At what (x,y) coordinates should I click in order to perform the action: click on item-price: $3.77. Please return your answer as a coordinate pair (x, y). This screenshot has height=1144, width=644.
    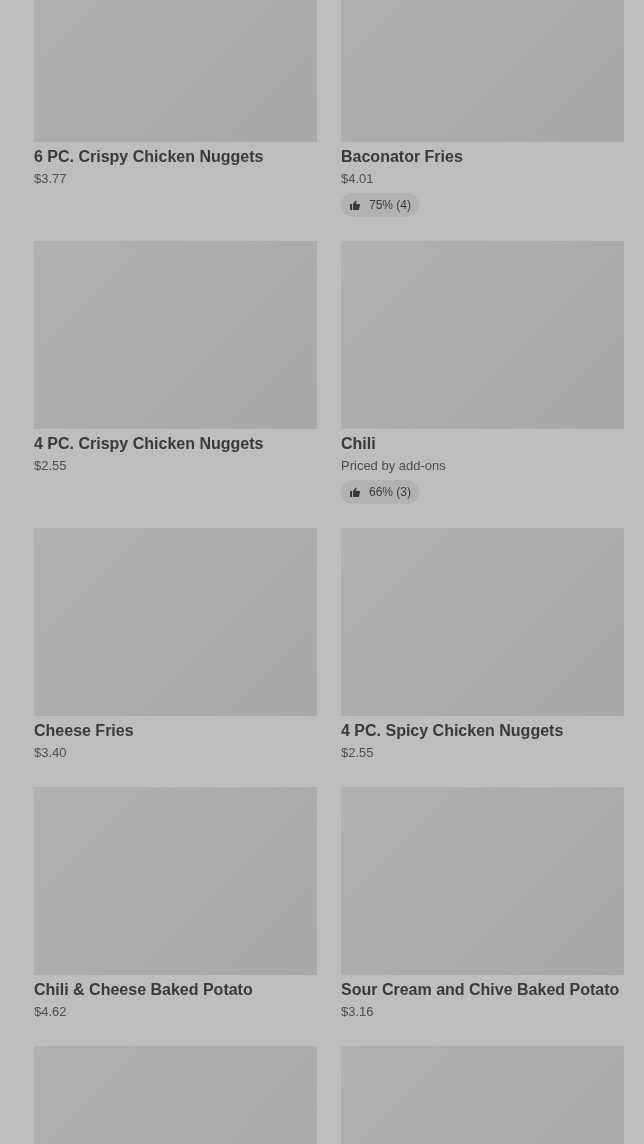
    Looking at the image, I should click on (50, 179).